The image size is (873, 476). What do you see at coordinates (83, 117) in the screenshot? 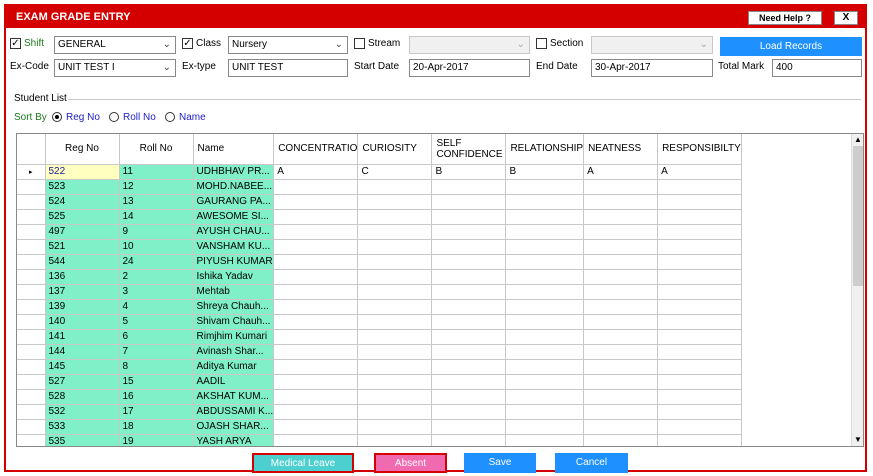
I see `sort-reg-no-label: Reg No` at bounding box center [83, 117].